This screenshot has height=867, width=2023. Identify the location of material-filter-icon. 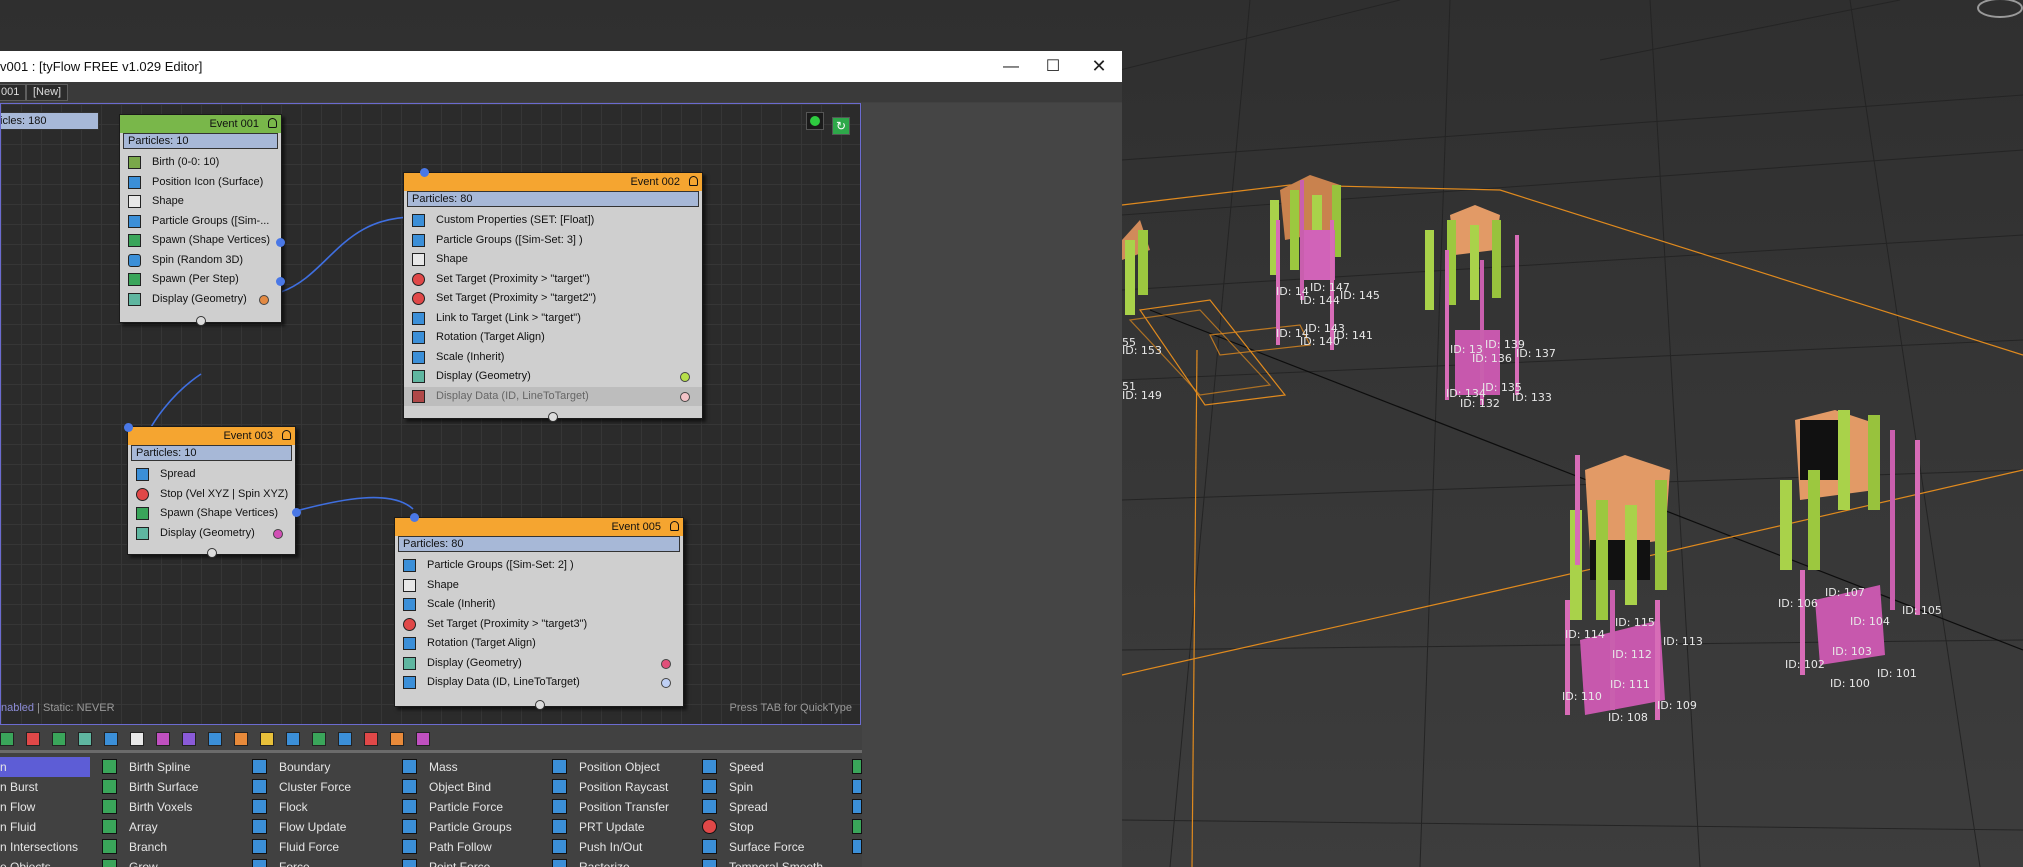
(163, 739).